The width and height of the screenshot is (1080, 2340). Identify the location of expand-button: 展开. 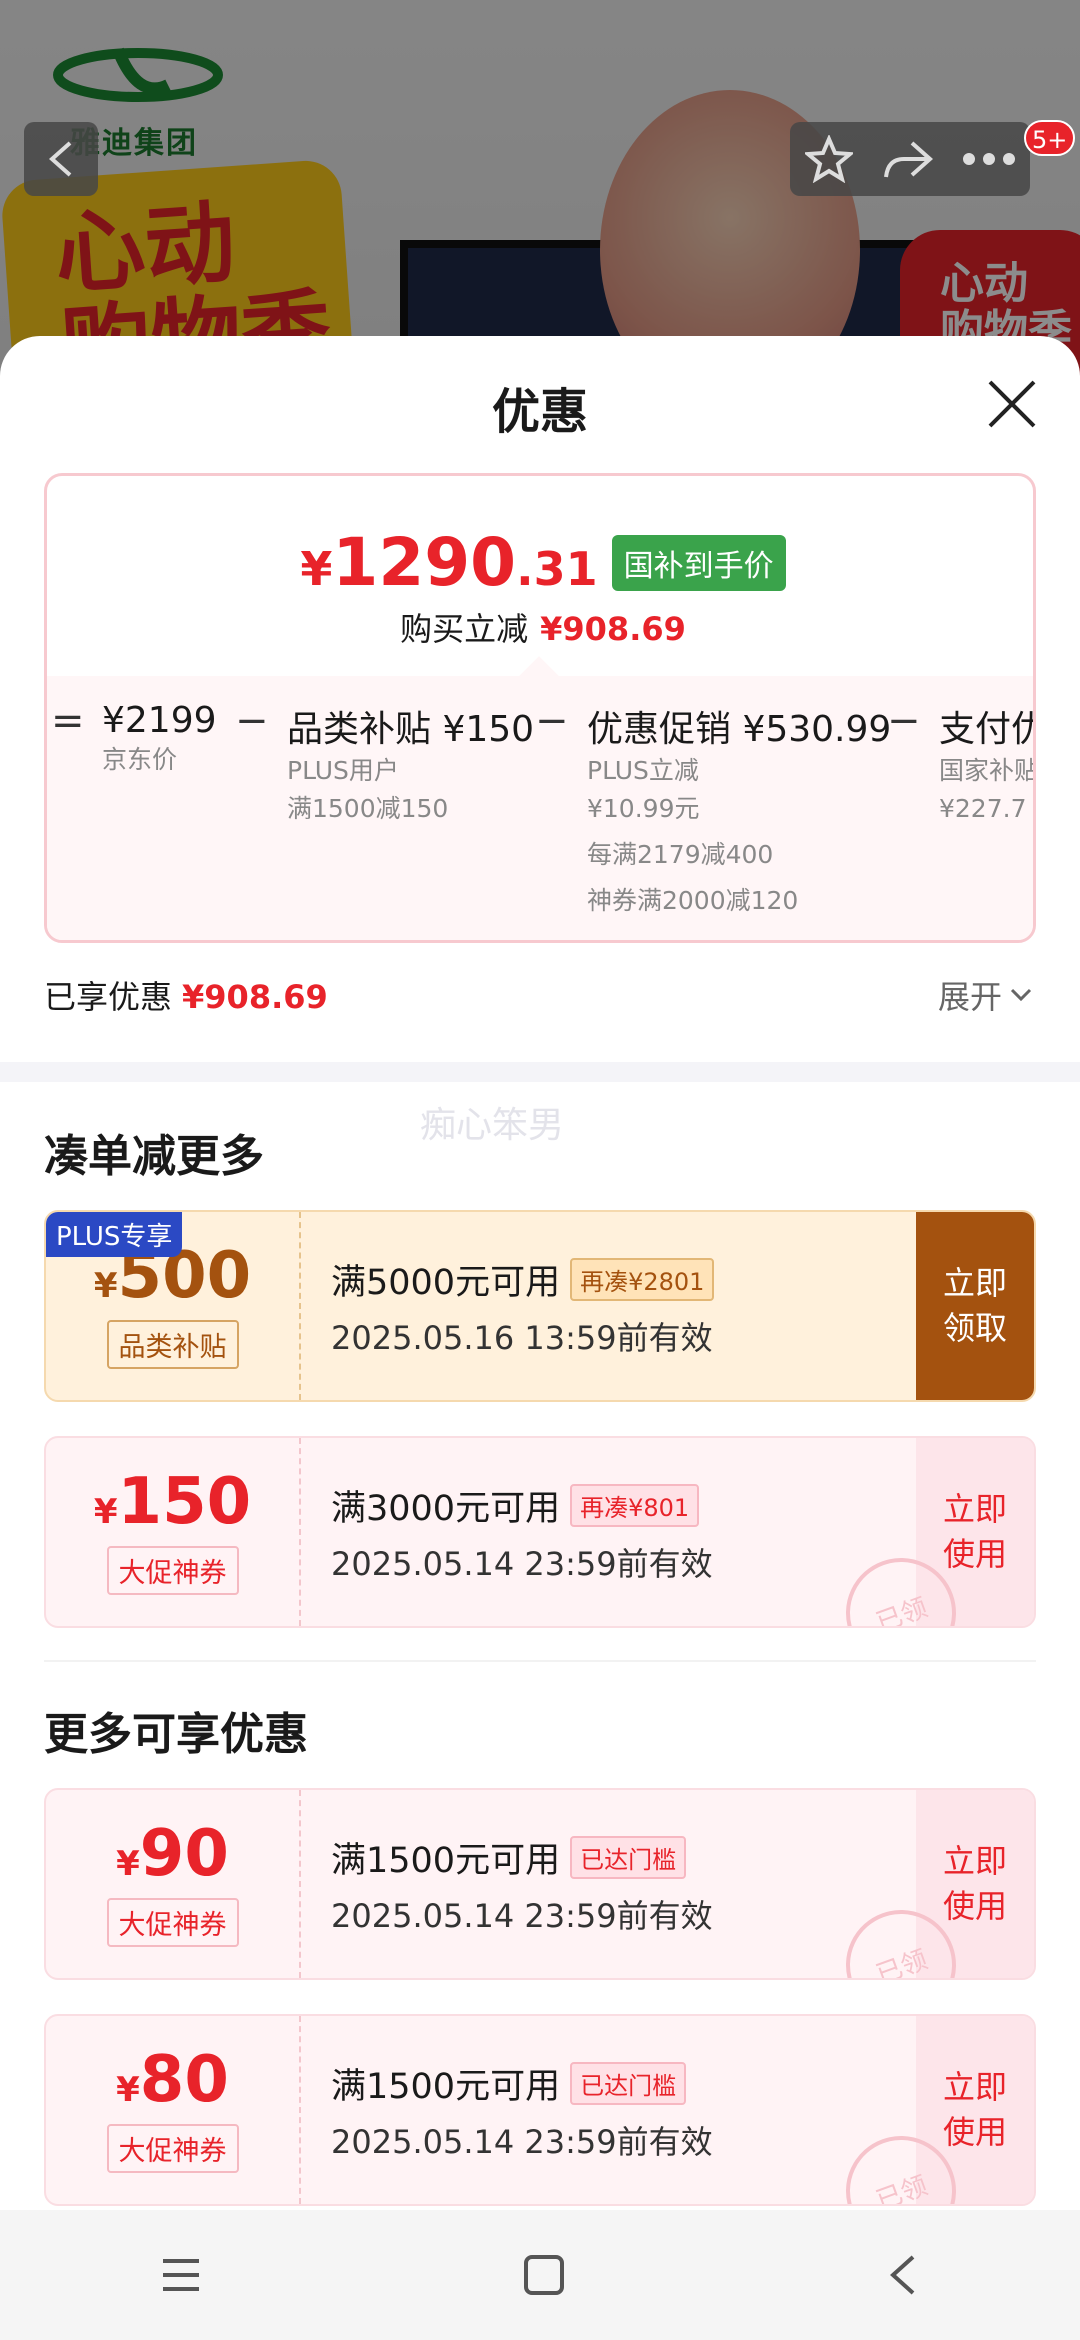
(985, 995).